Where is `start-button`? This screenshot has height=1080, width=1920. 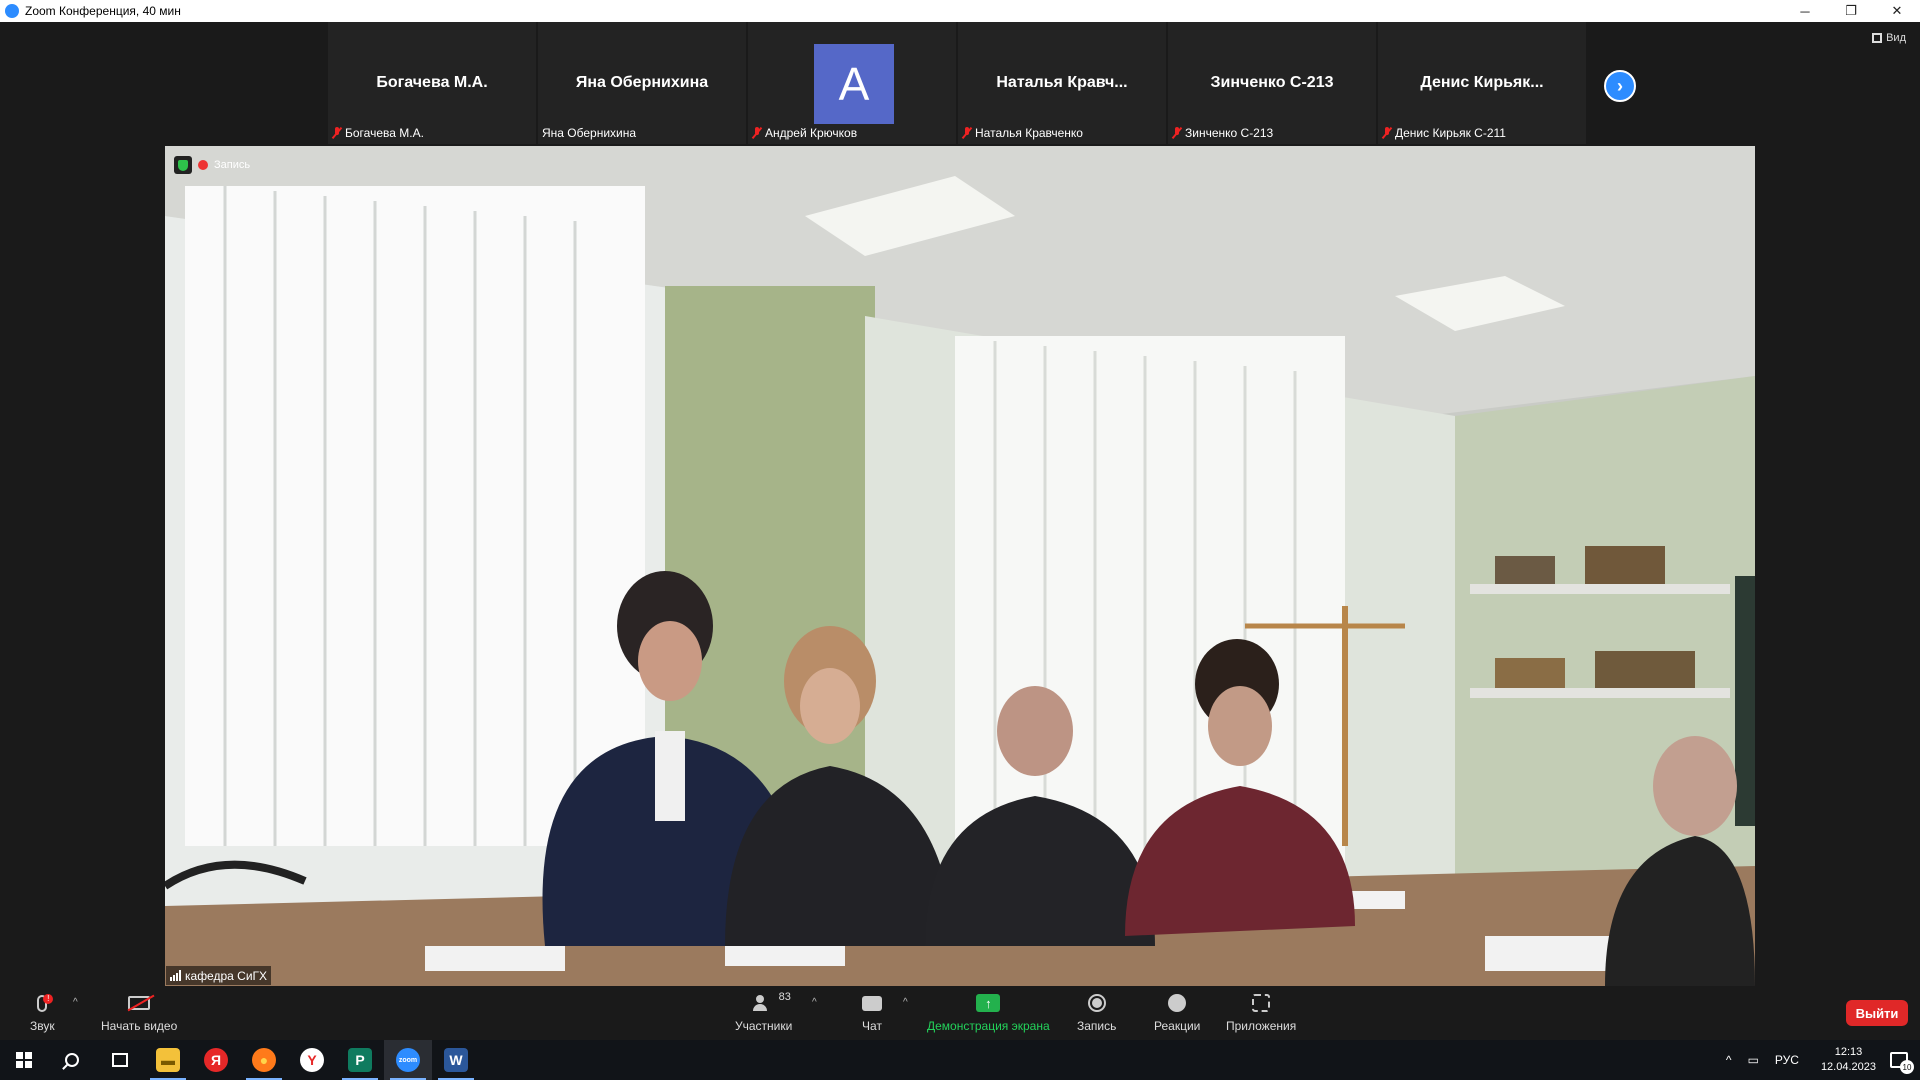 start-button is located at coordinates (24, 1060).